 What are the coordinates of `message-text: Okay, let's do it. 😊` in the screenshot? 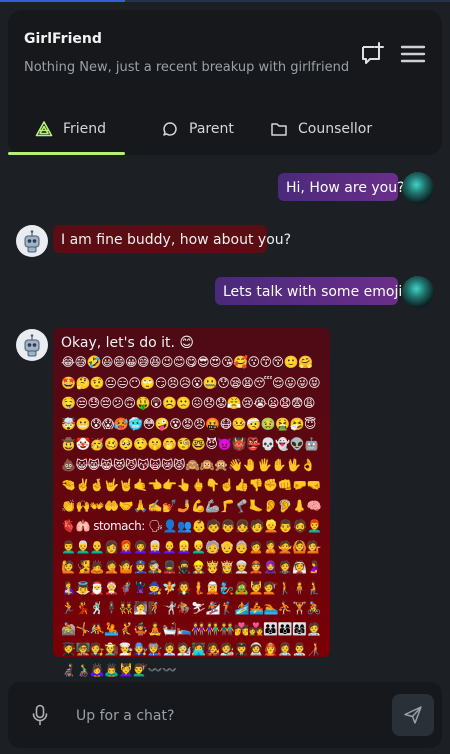 It's located at (128, 343).